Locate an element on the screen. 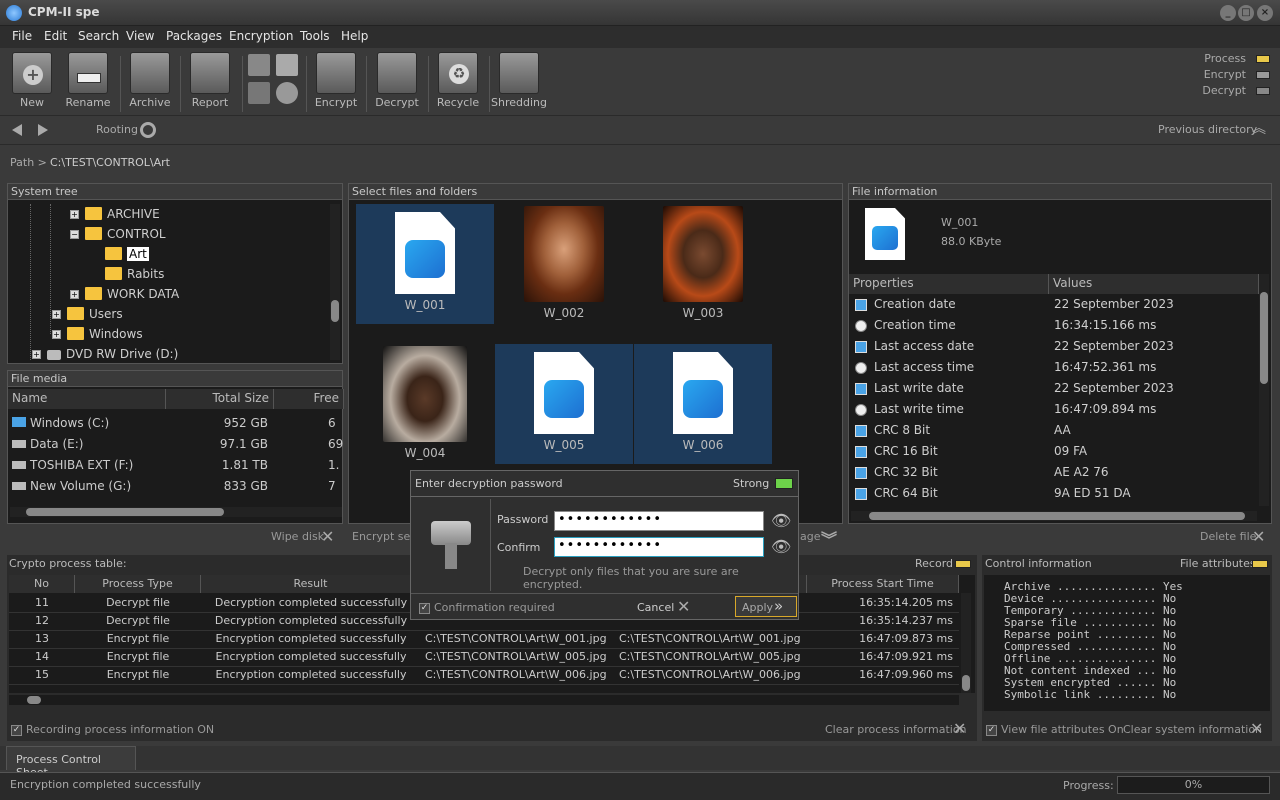 This screenshot has width=1280, height=800. menu-tools: Tools is located at coordinates (315, 36).